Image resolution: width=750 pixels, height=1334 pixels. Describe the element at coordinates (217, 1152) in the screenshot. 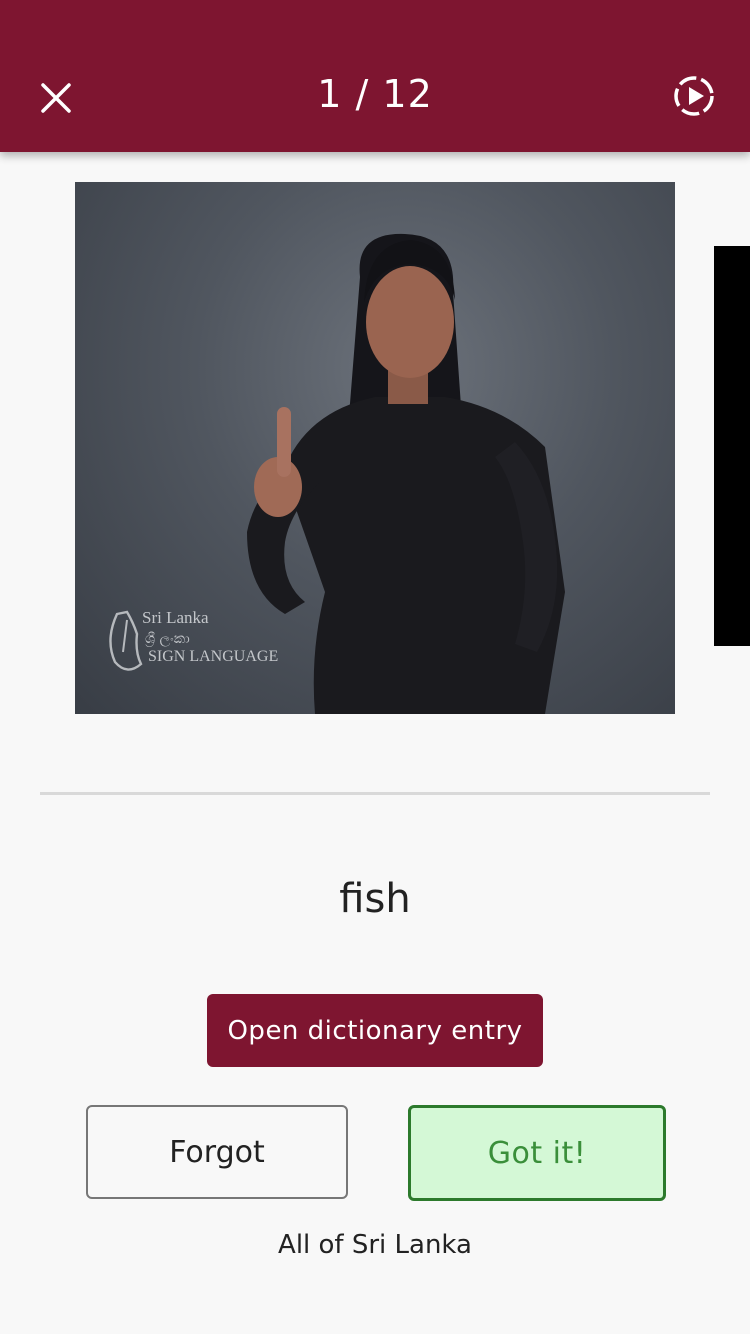

I see `forgot-button: Forgot` at that location.